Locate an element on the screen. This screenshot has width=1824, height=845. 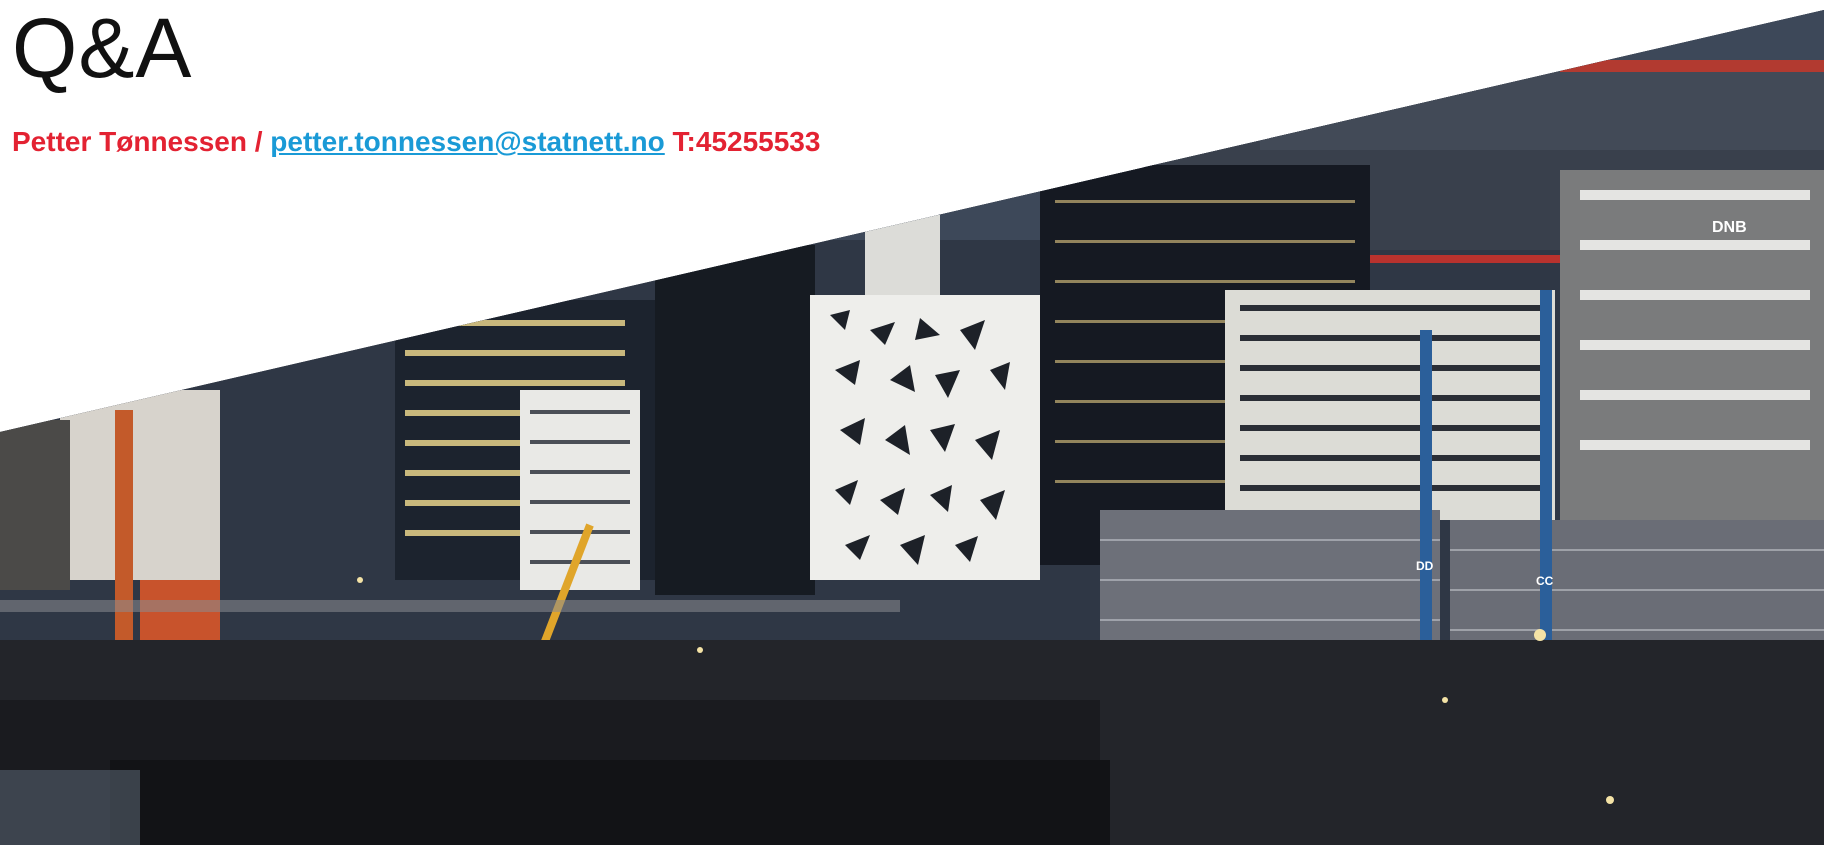
contact-phone: T:45255533 is located at coordinates (743, 141).